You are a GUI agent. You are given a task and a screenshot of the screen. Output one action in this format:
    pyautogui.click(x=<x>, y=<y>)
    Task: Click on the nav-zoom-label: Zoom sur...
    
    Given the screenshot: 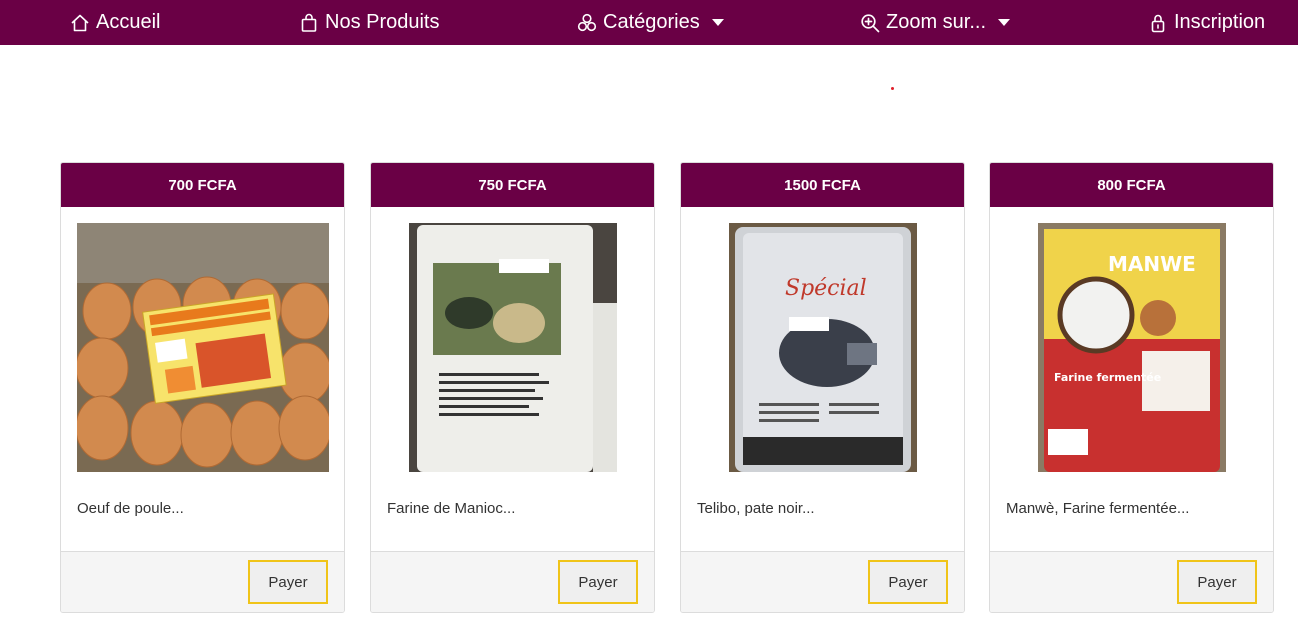 What is the action you would take?
    pyautogui.click(x=936, y=22)
    